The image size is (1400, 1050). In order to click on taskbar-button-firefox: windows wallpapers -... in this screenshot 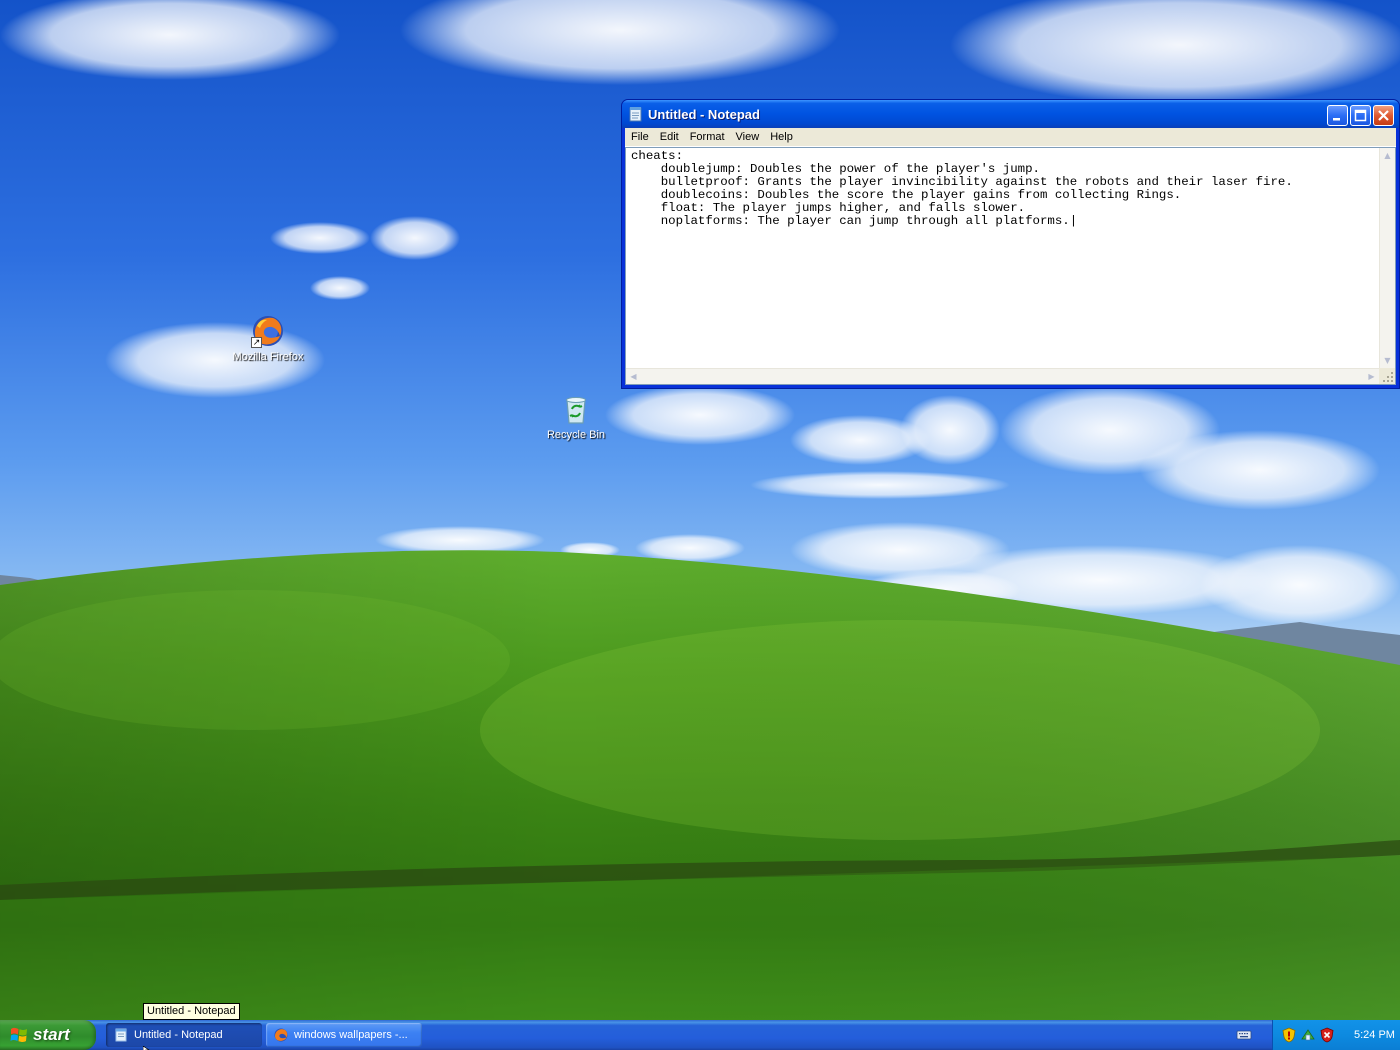, I will do `click(344, 1035)`.